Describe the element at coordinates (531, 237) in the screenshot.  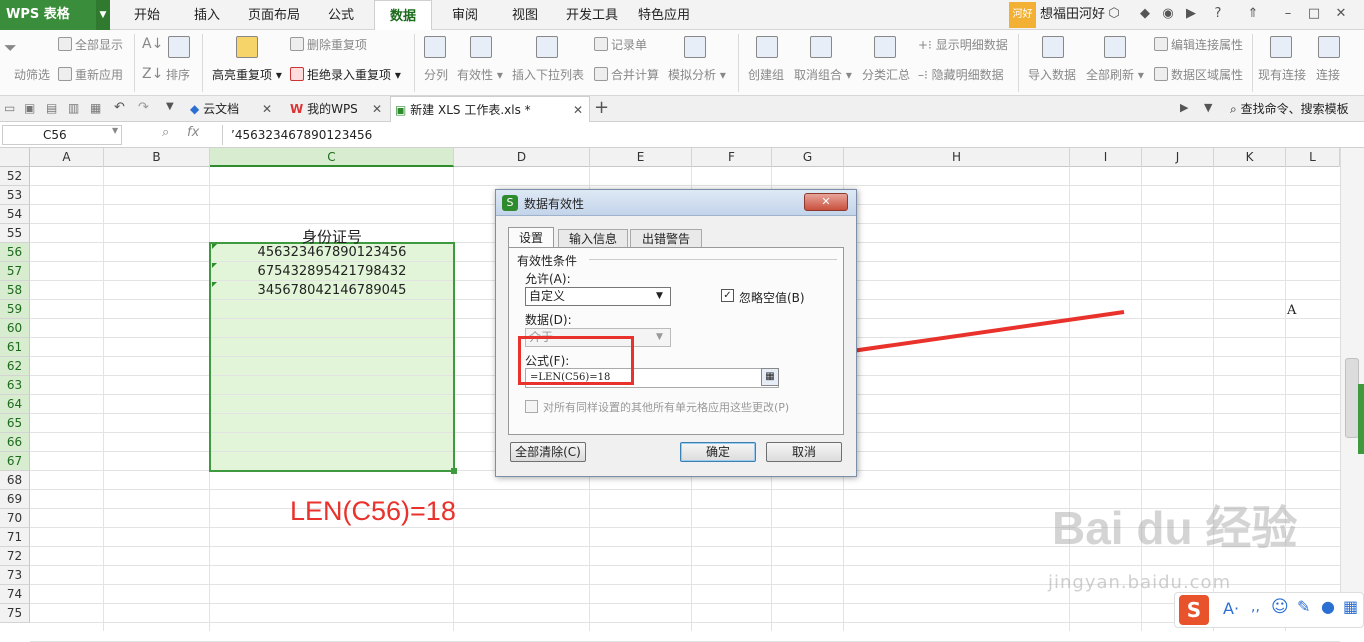
I see `tab-settings: 设置` at that location.